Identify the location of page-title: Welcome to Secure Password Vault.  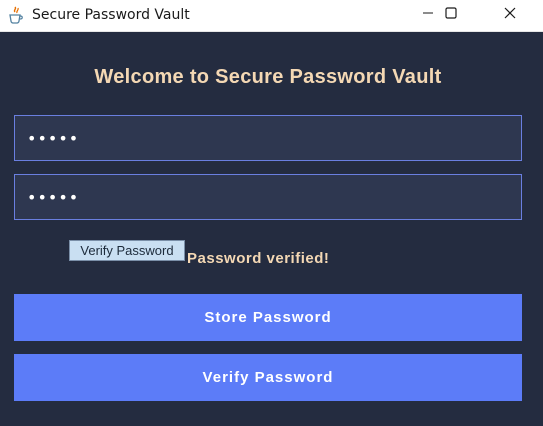
(268, 77).